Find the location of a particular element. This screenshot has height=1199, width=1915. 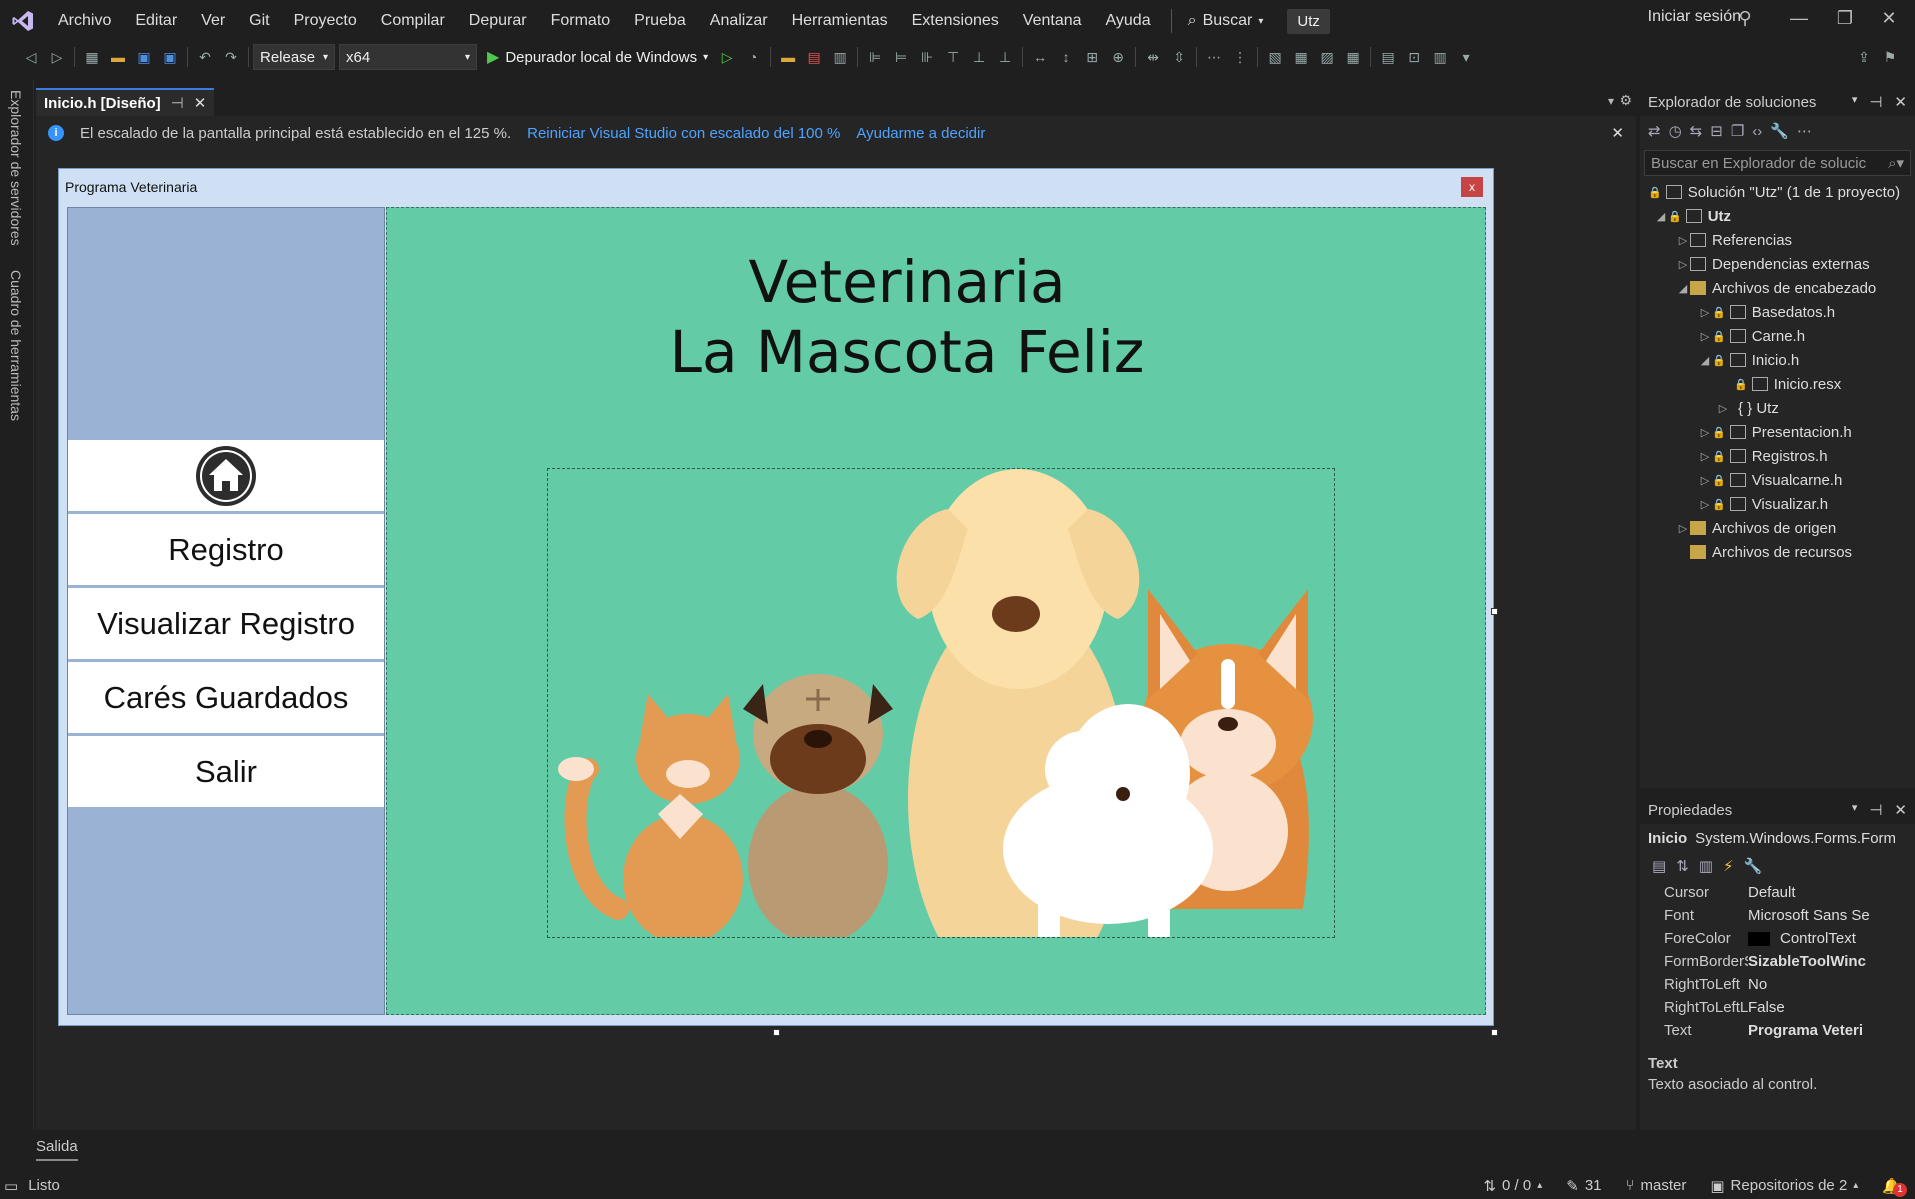

menu-analizar: Analizar is located at coordinates (739, 21).